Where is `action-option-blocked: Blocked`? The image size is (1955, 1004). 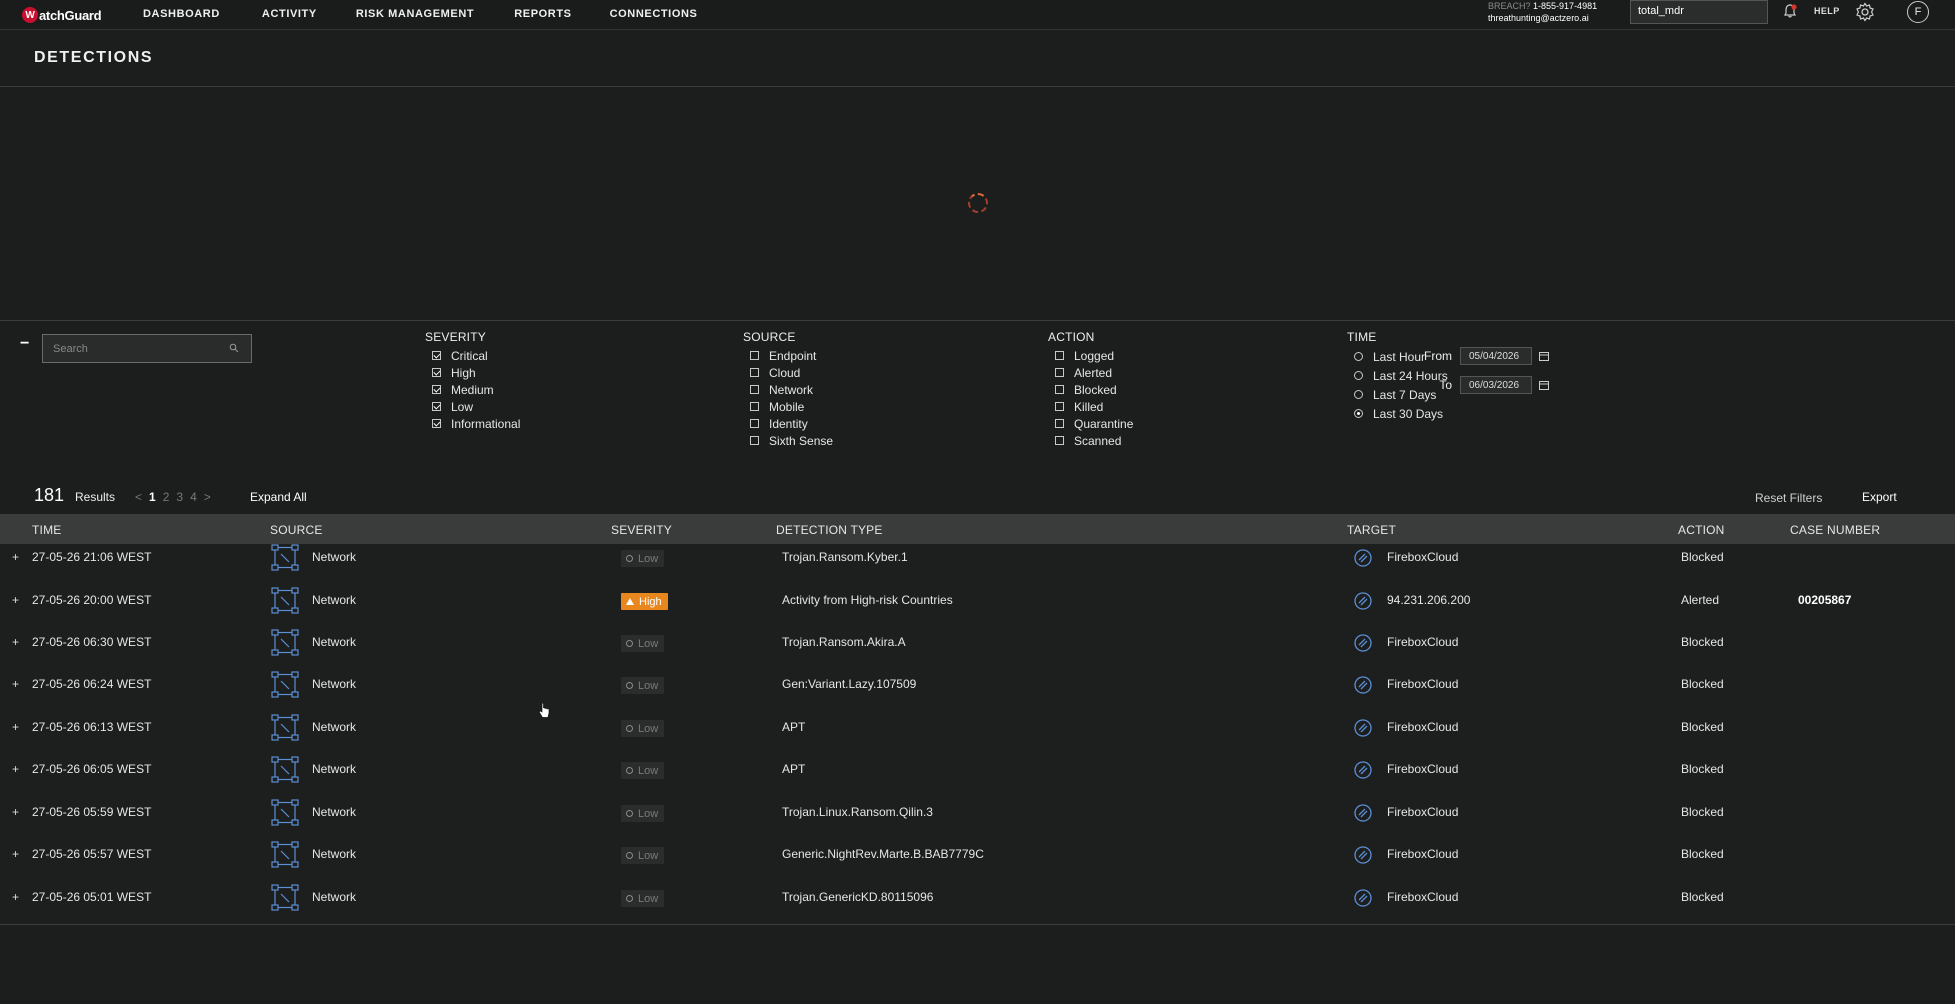
action-option-blocked: Blocked is located at coordinates (1090, 389).